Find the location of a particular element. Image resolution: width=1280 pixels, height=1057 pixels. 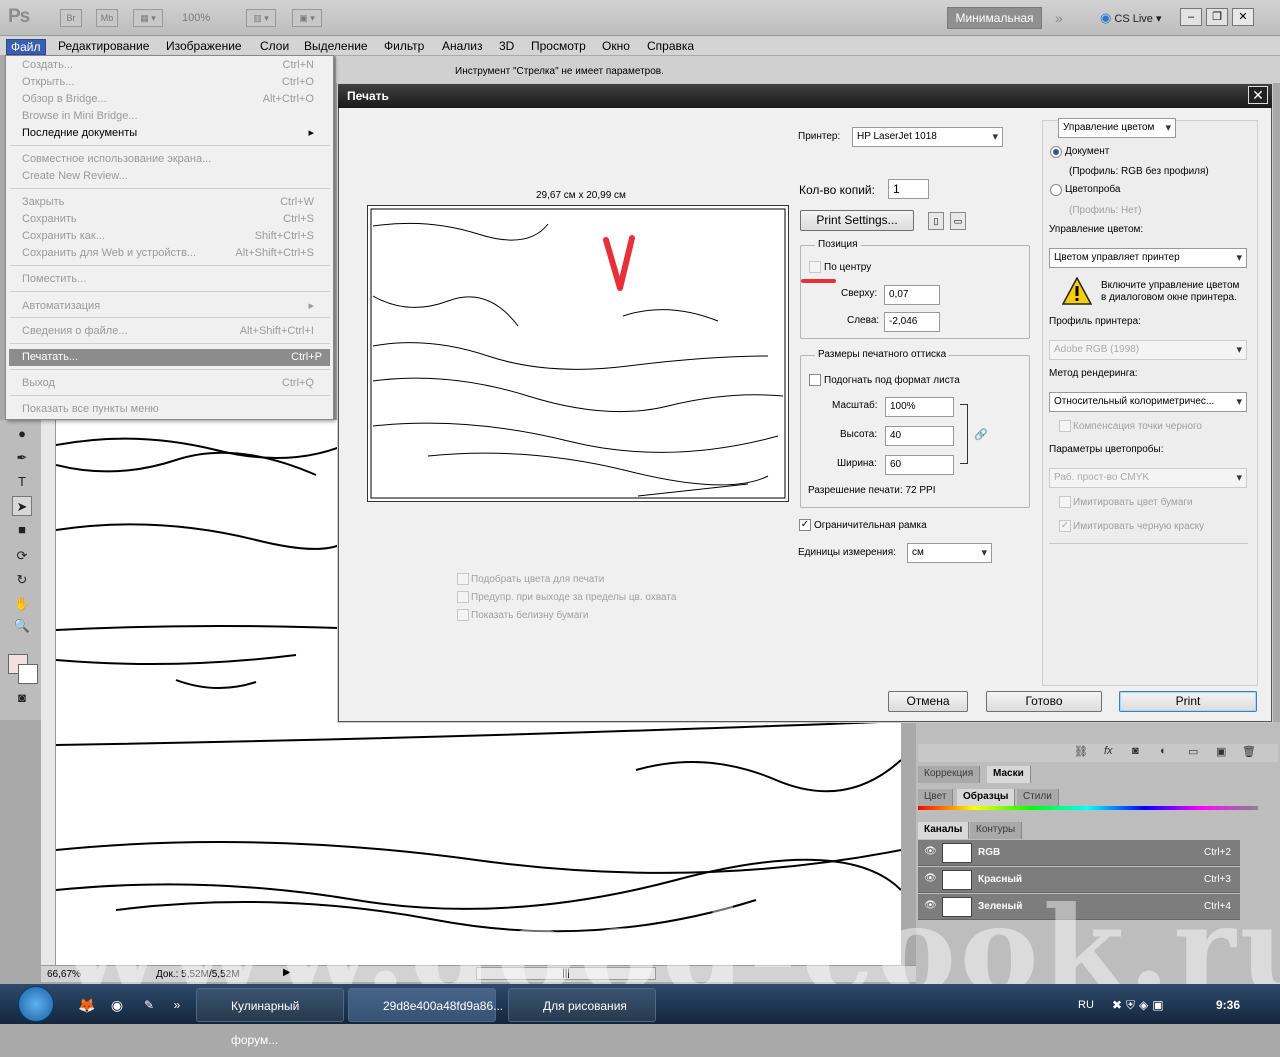

done-button: Готово is located at coordinates (1044, 701).